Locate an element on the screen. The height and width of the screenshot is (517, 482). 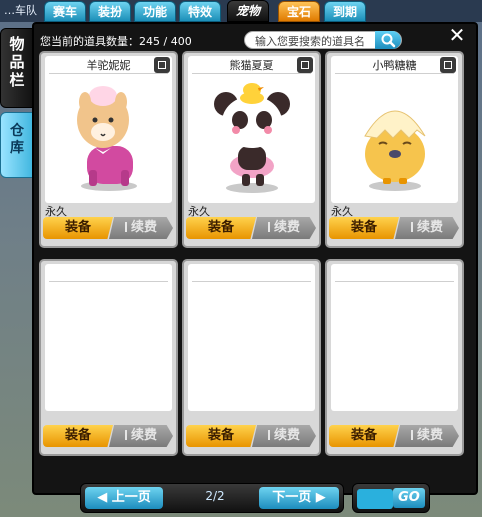
pagination: ◀ 上一页 2/2 下一页 ▶ is located at coordinates (212, 498).